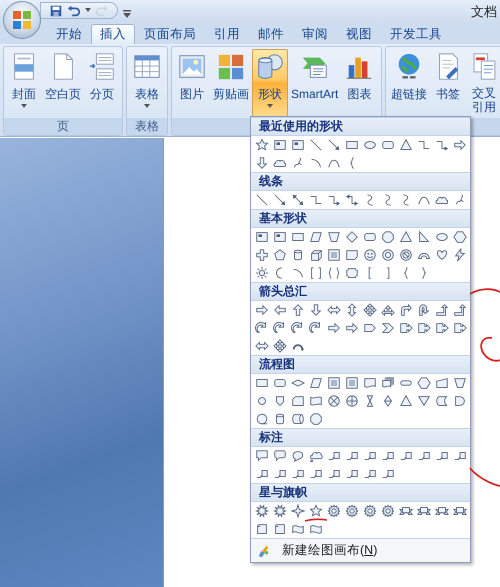 The image size is (500, 587). Describe the element at coordinates (22, 20) in the screenshot. I see `office-button` at that location.